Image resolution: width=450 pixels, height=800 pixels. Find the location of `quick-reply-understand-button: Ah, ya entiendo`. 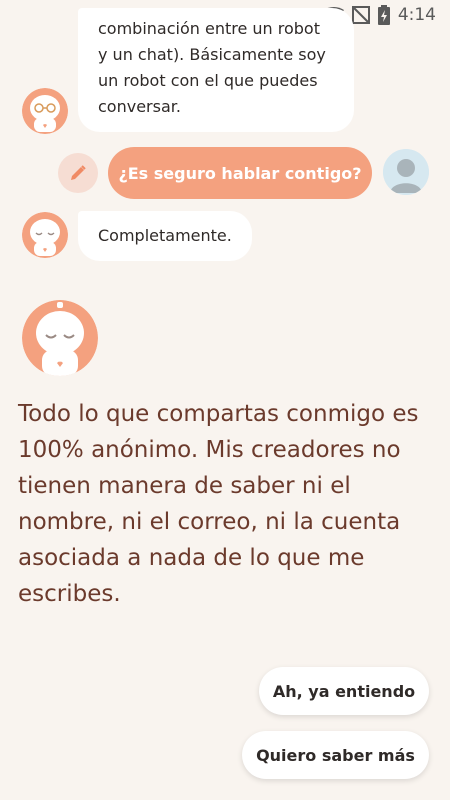

quick-reply-understand-button: Ah, ya entiendo is located at coordinates (344, 691).